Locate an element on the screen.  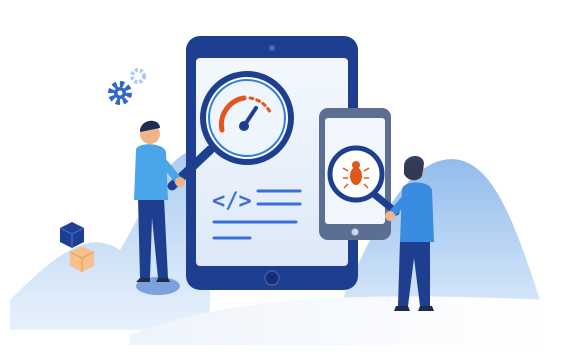
code-icon: </> is located at coordinates (232, 201).